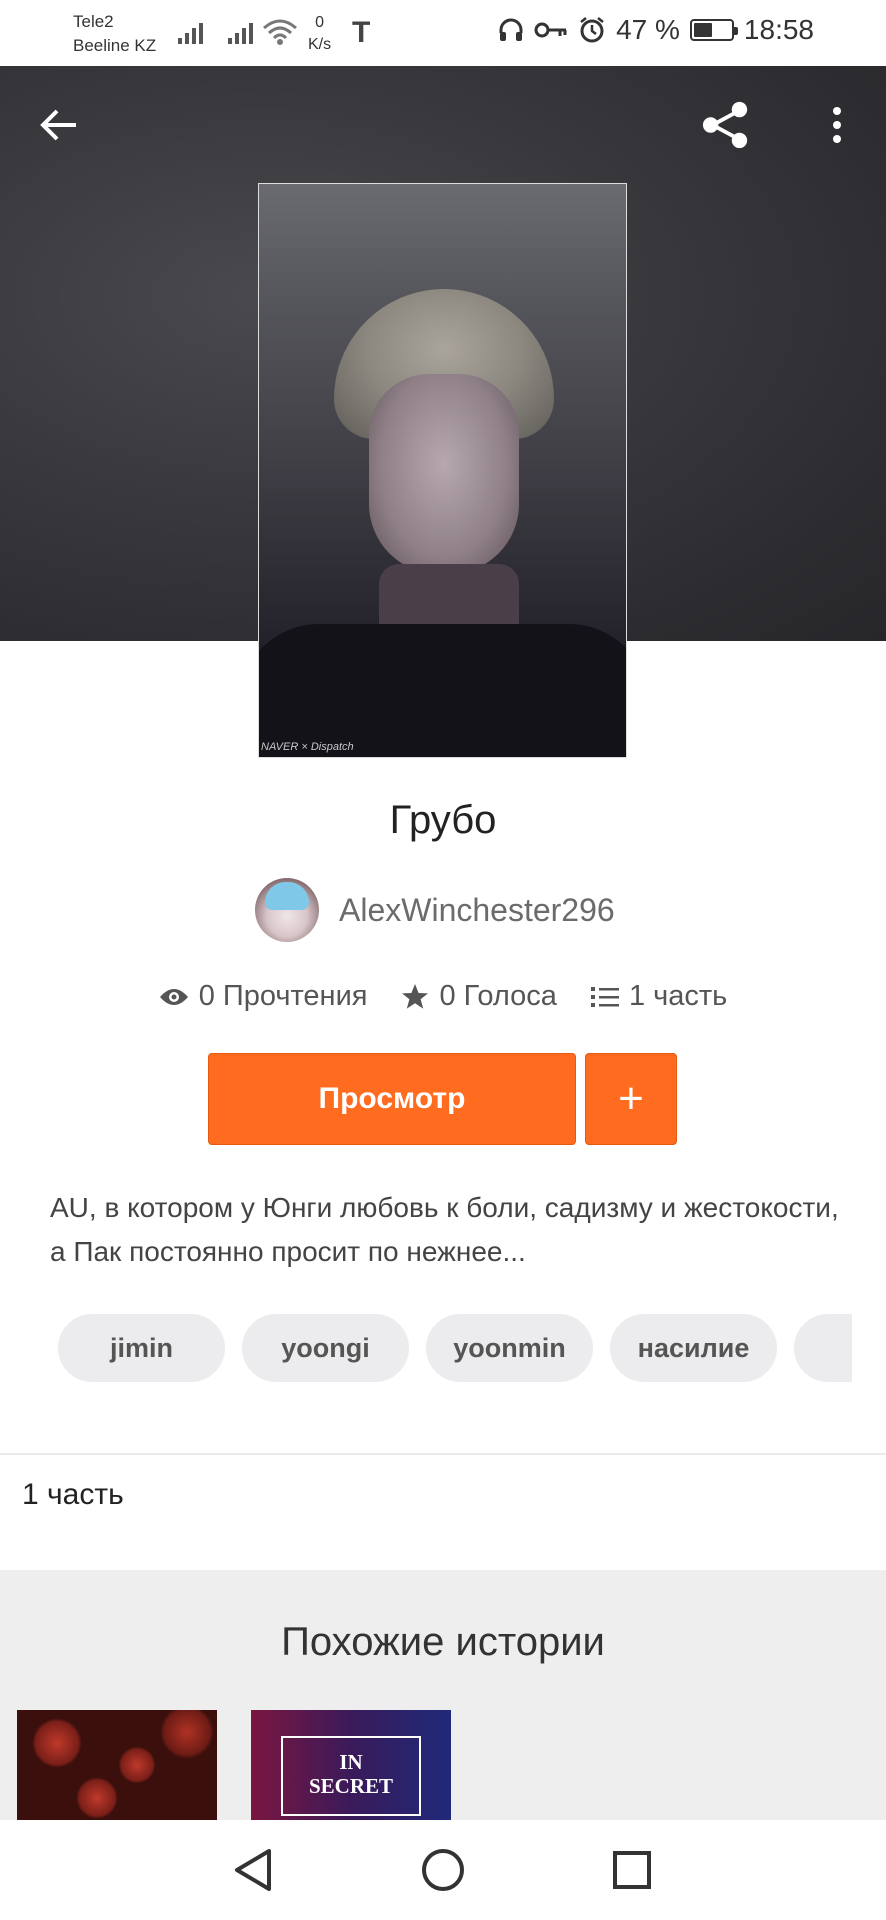 The height and width of the screenshot is (1920, 886). Describe the element at coordinates (325, 1348) in the screenshot. I see `tag-chip: yoongi` at that location.